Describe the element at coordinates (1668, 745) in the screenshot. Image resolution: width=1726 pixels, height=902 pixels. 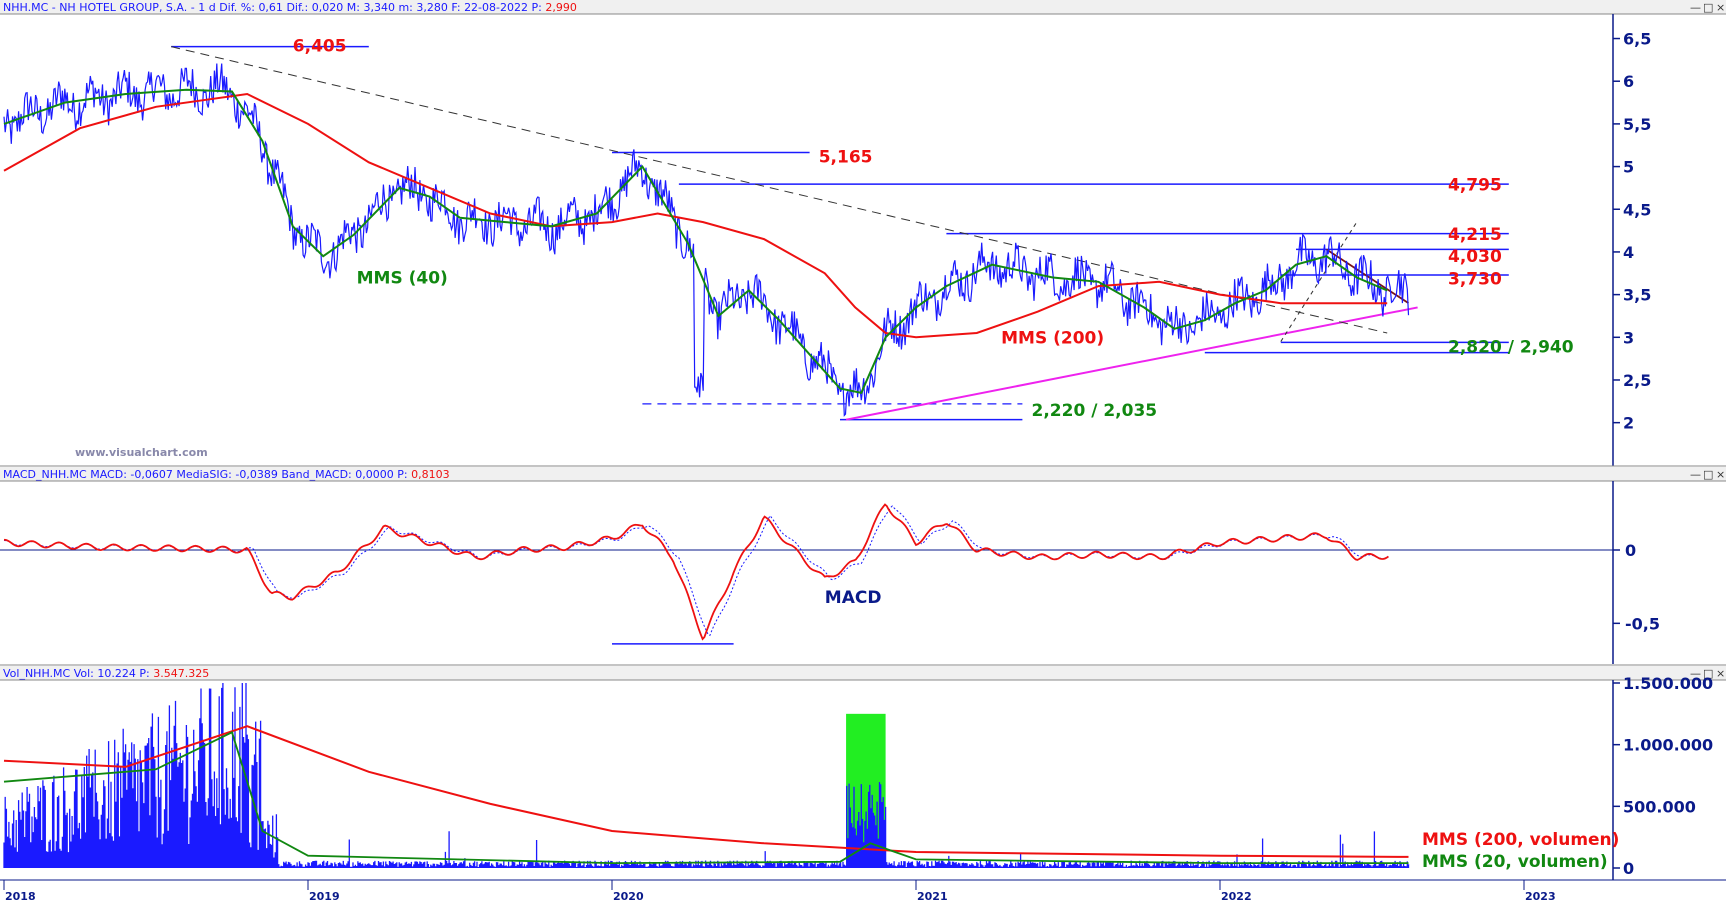
I see `y-tick-label: 1.000.000` at that location.